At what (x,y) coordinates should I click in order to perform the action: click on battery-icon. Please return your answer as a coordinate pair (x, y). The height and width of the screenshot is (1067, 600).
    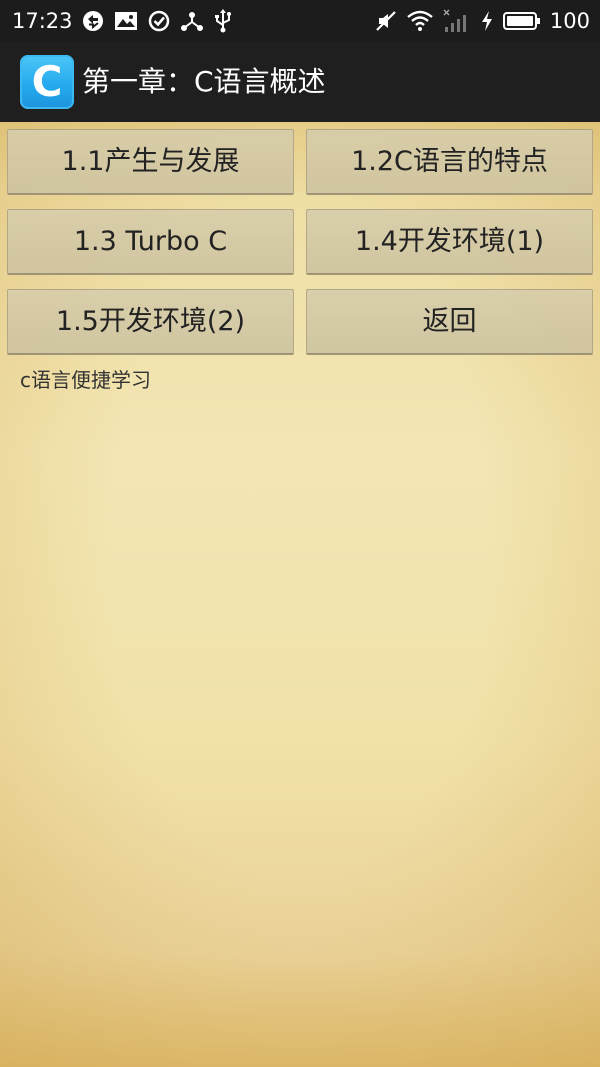
    Looking at the image, I should click on (521, 21).